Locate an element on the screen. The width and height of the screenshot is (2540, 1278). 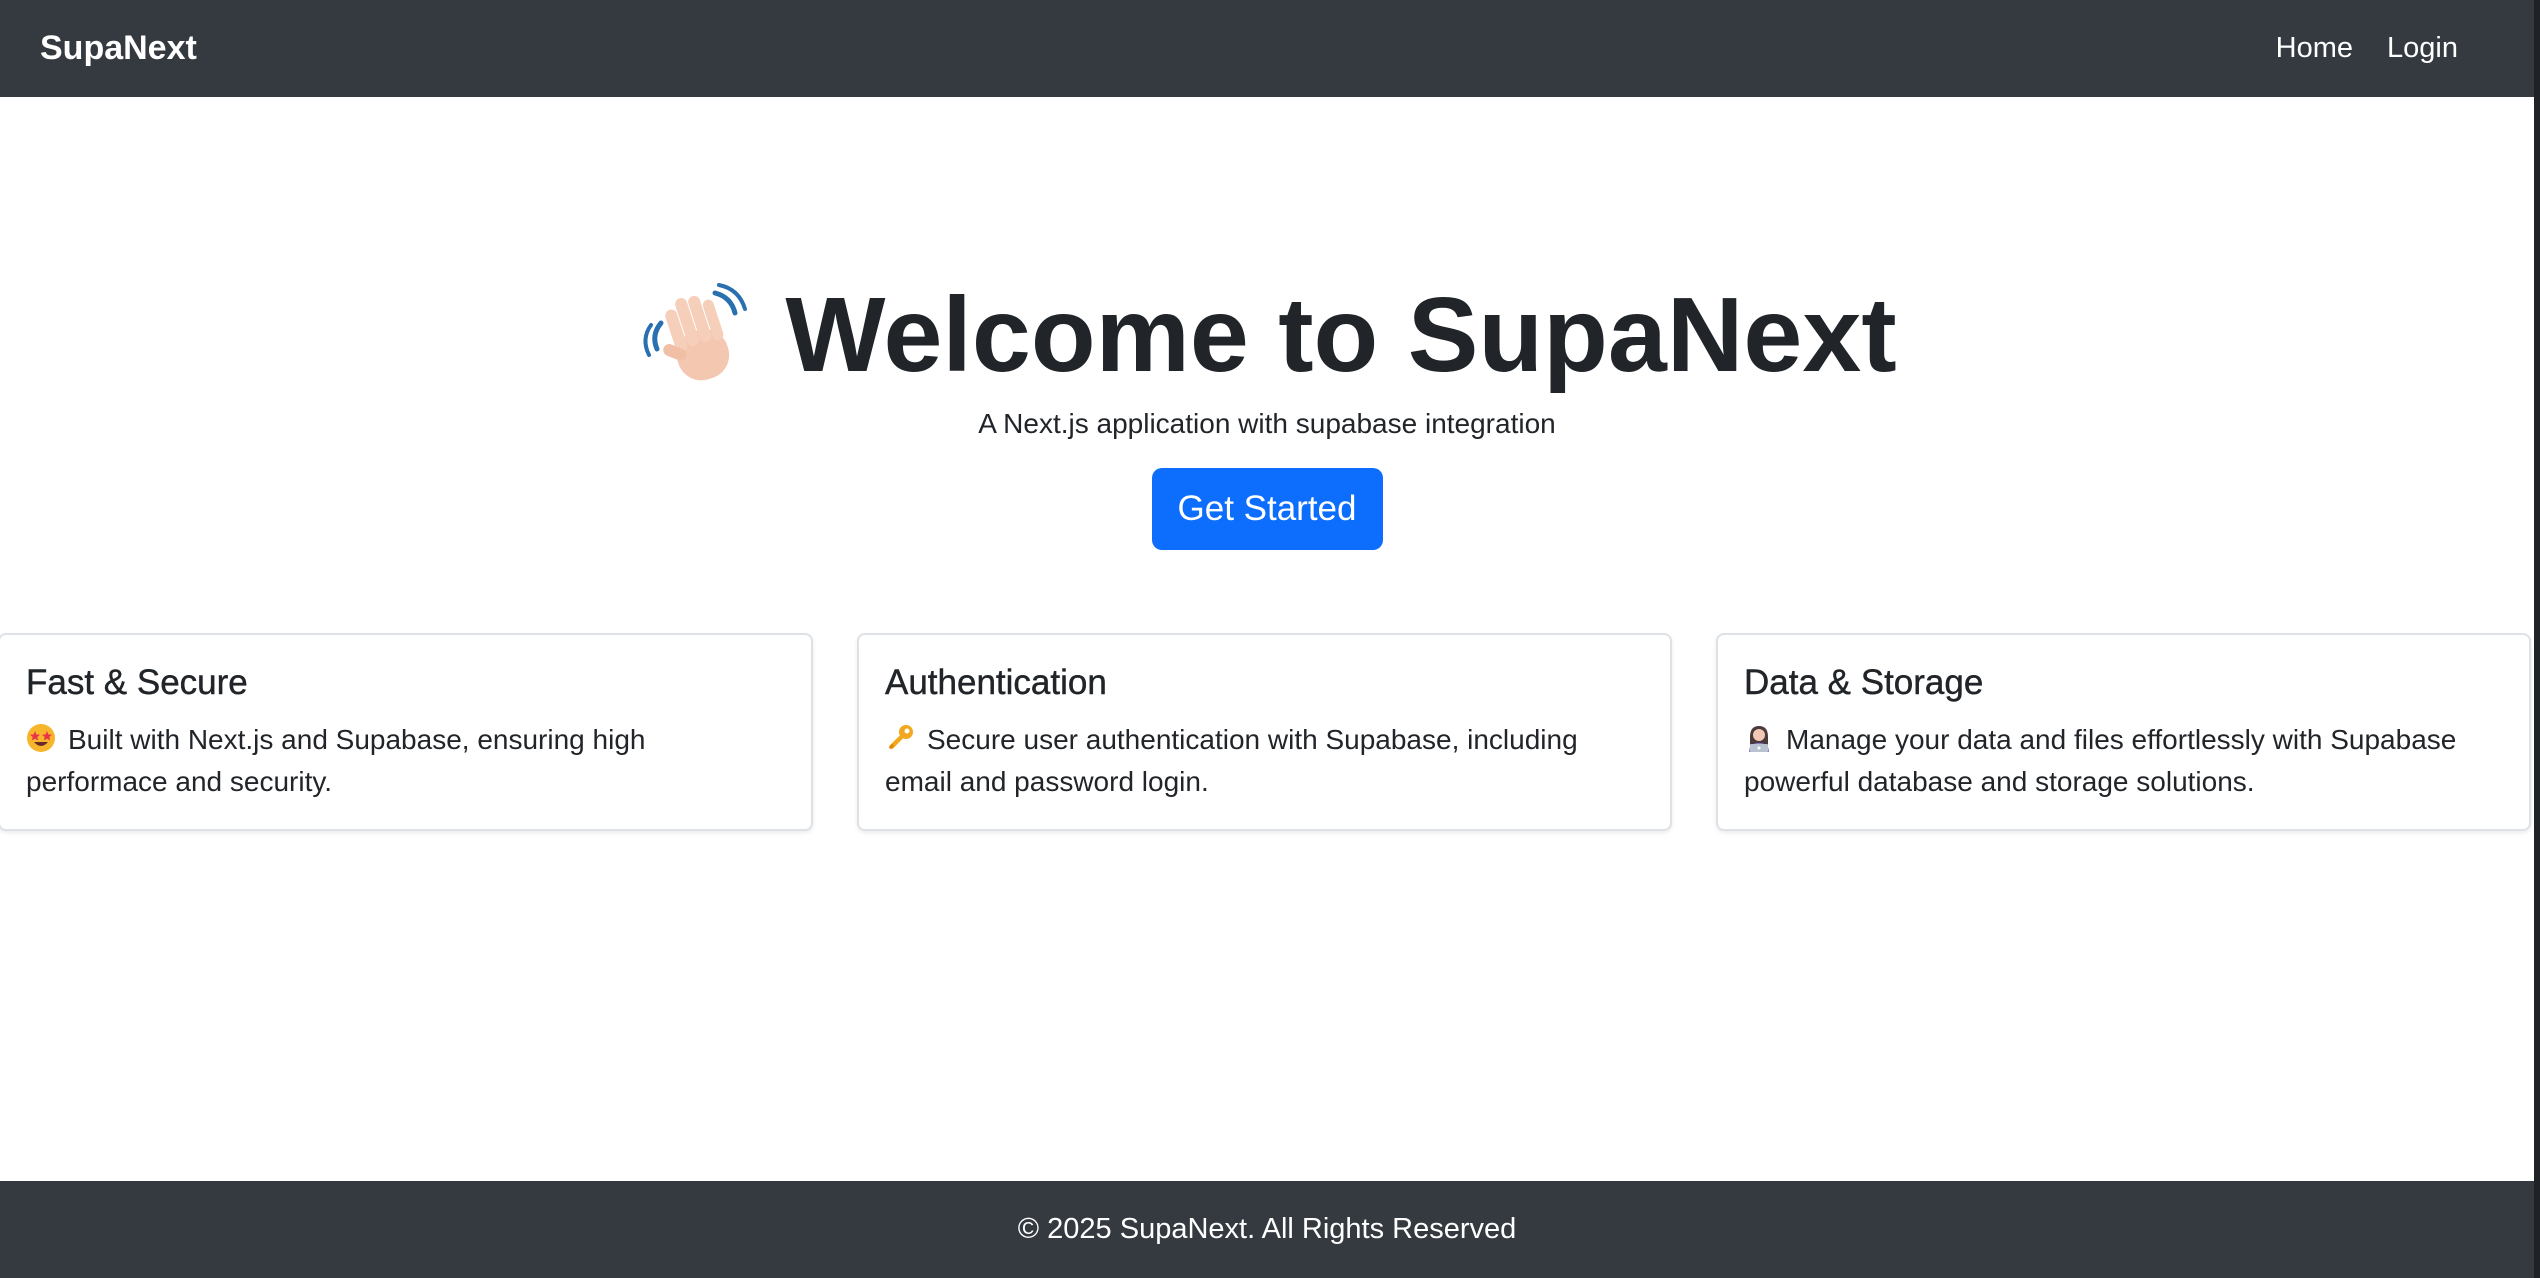
star-struck-emoji-icon is located at coordinates (41, 738).